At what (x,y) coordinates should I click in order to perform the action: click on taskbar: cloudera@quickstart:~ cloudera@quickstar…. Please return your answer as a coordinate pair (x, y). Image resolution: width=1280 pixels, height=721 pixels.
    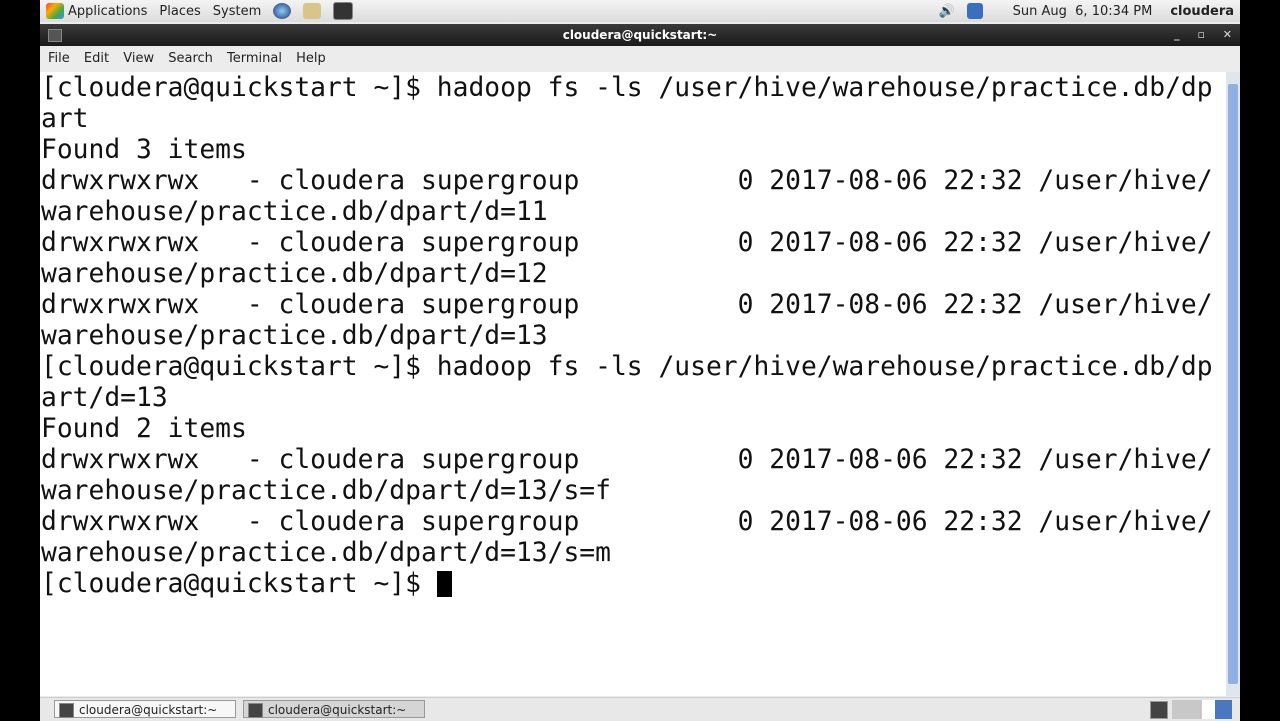
    Looking at the image, I should click on (640, 709).